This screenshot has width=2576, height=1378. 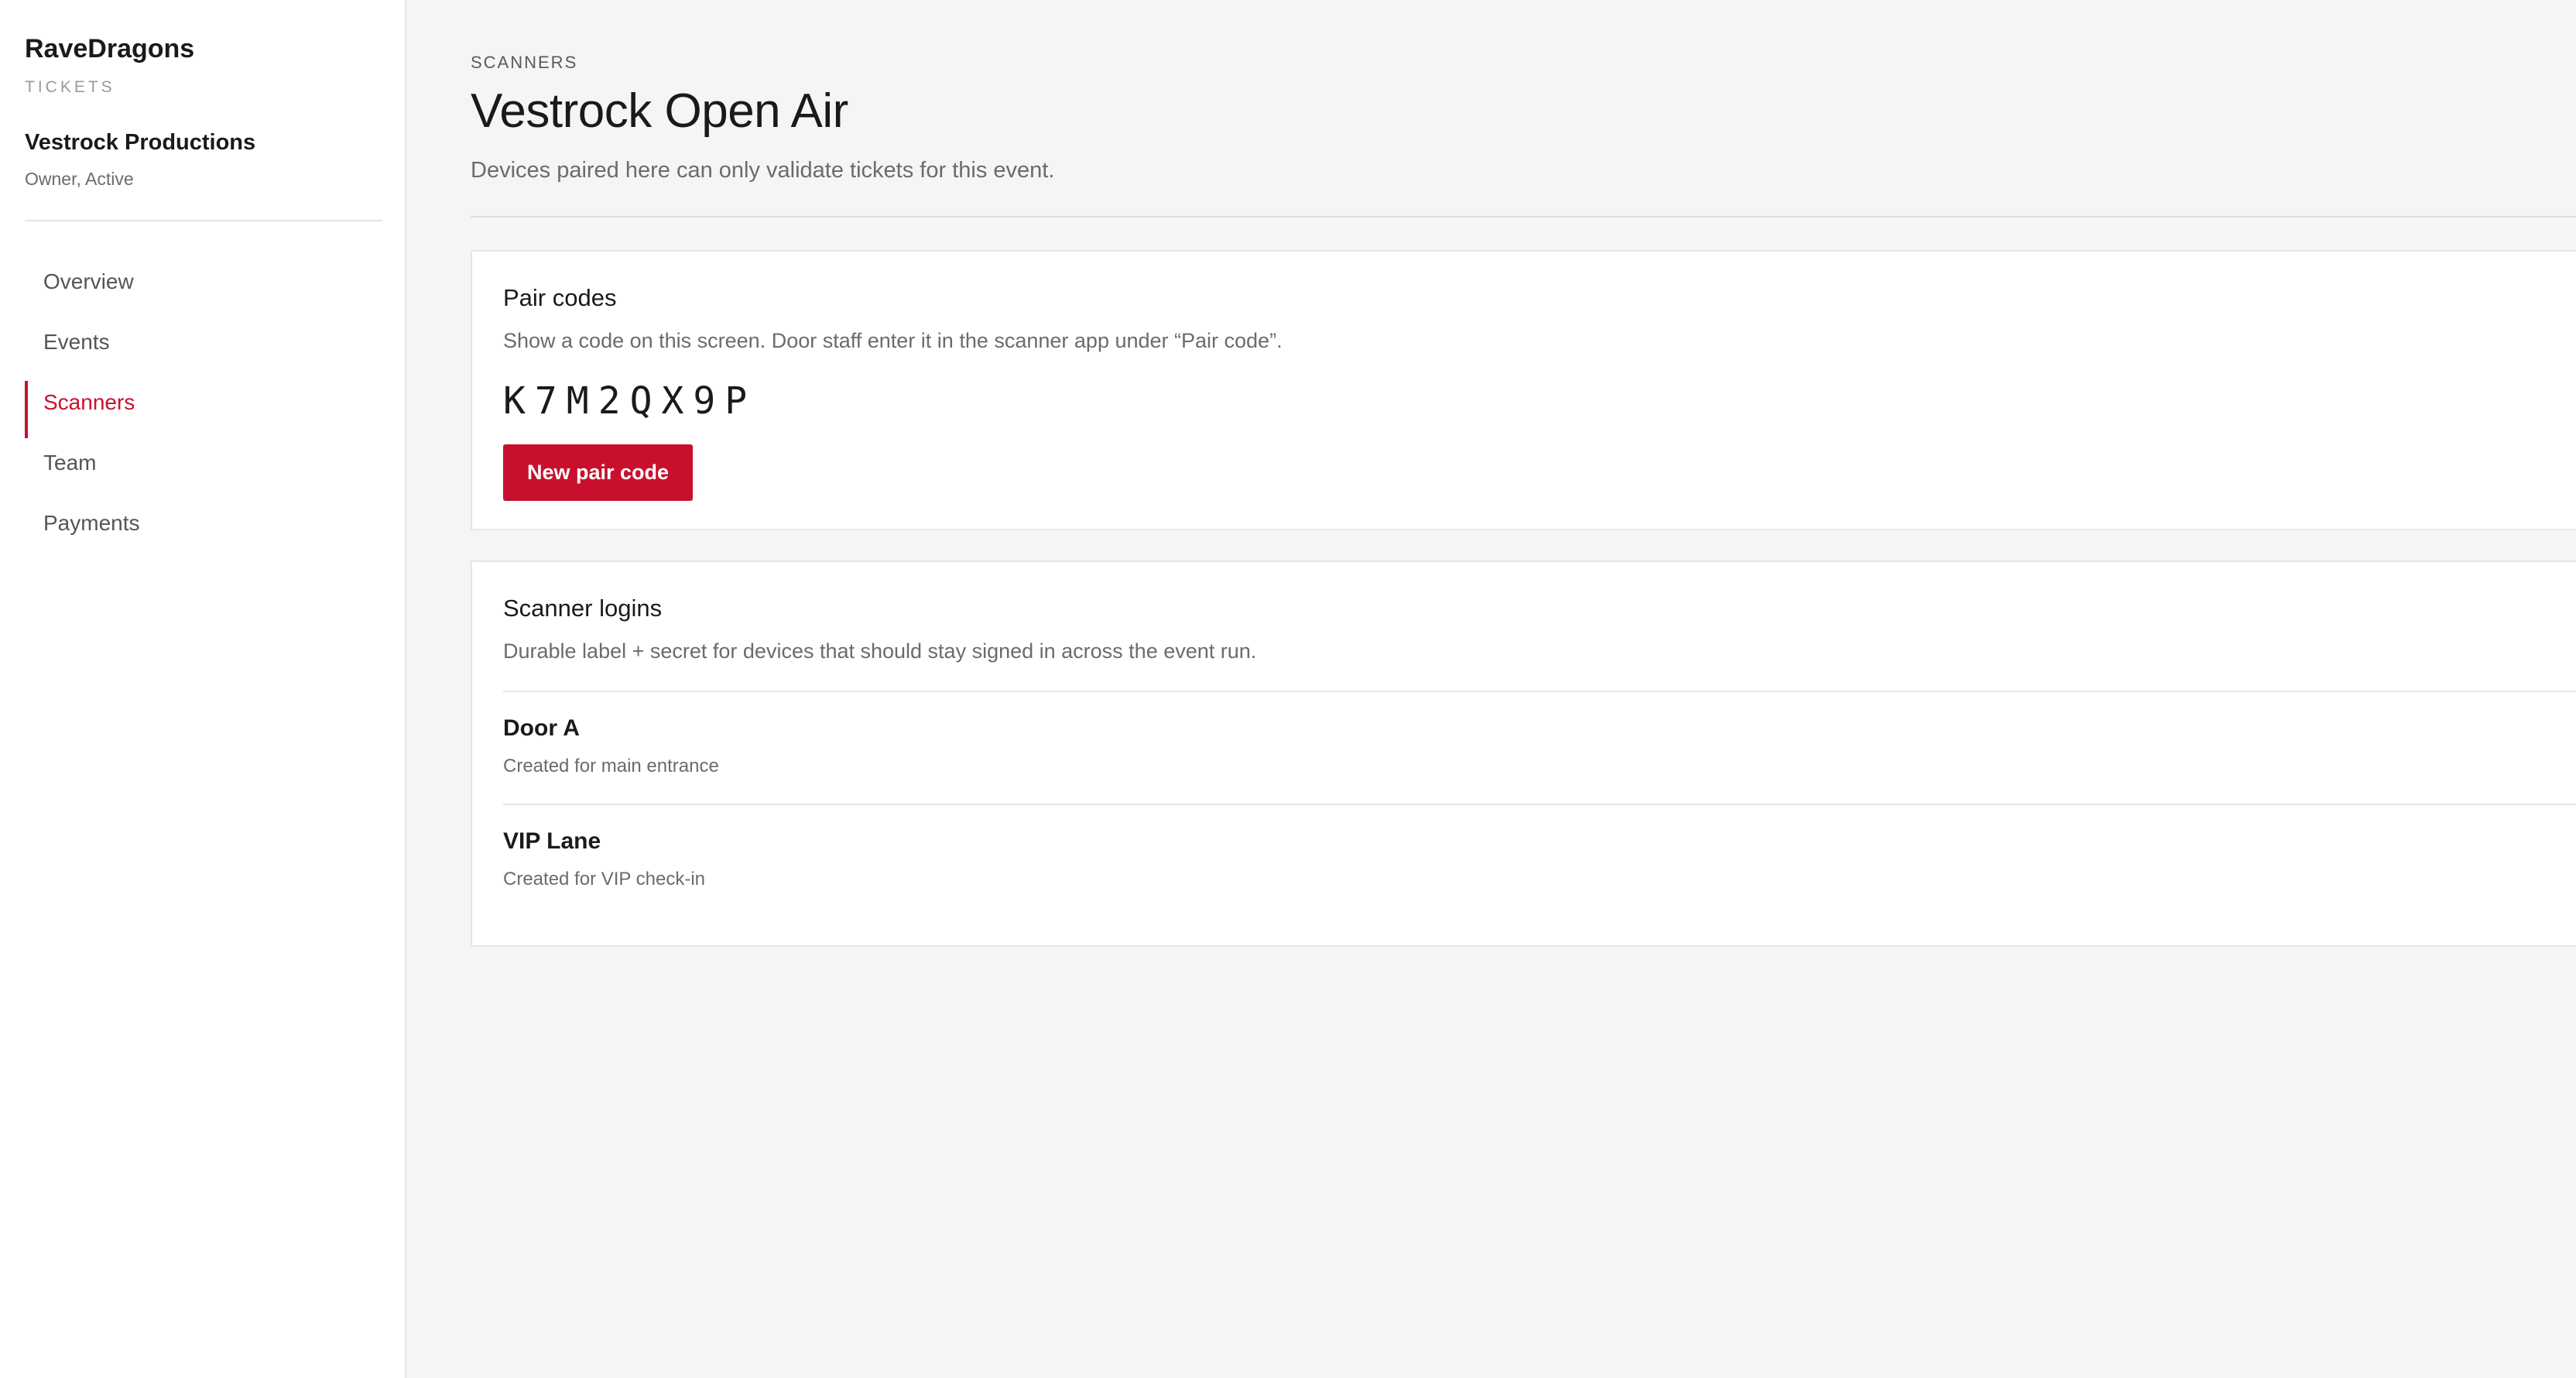 I want to click on sidebar-nav: Overview Events Scanners Team Payments, so click(x=203, y=413).